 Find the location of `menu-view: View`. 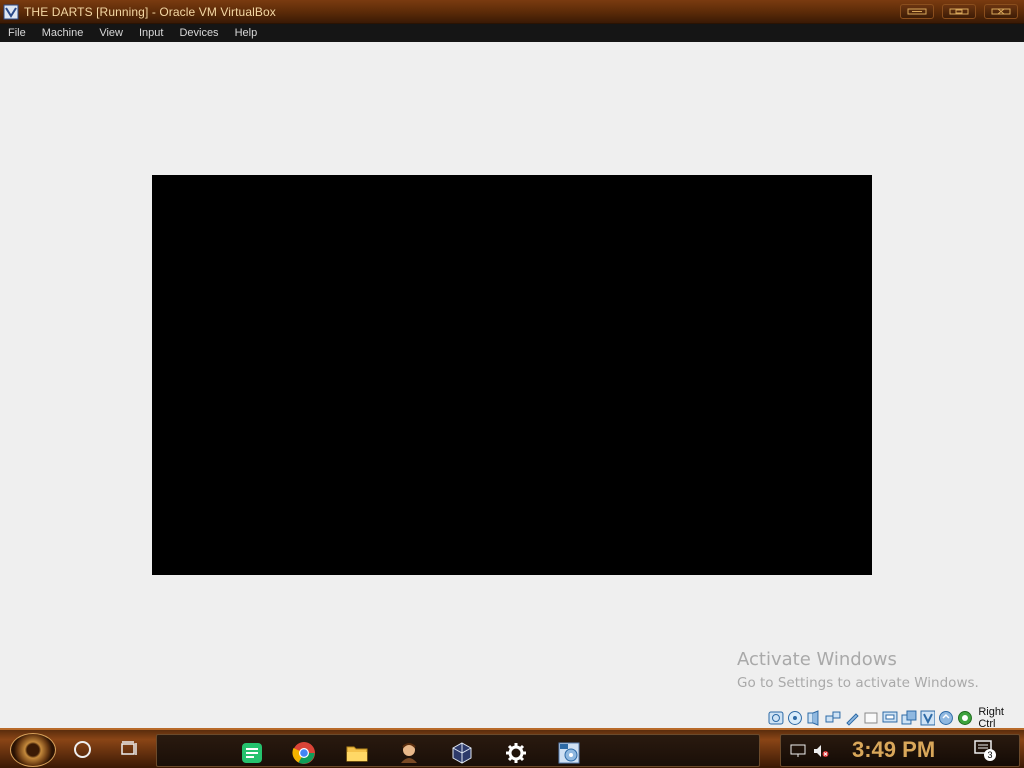

menu-view: View is located at coordinates (111, 33).